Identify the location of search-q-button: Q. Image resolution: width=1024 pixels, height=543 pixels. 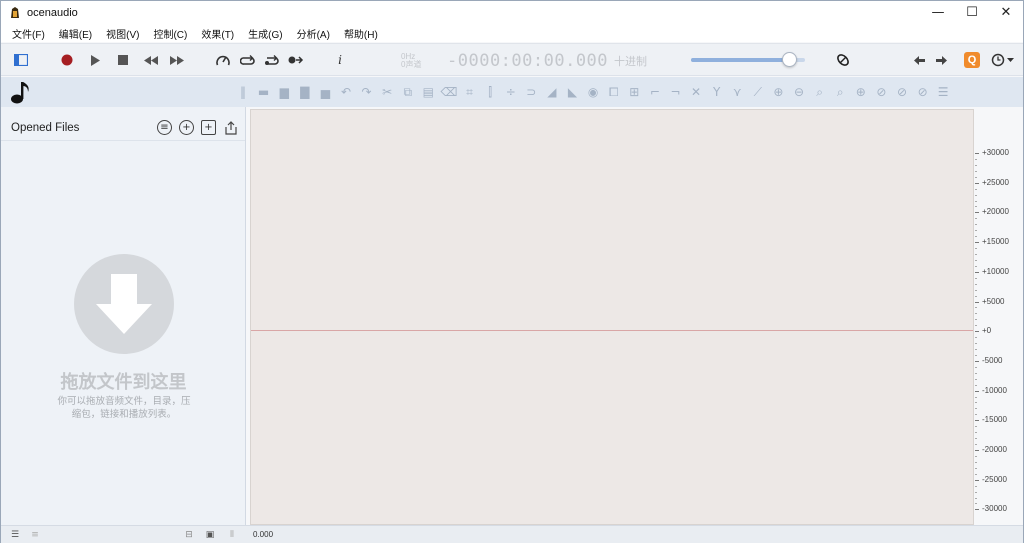
(972, 60).